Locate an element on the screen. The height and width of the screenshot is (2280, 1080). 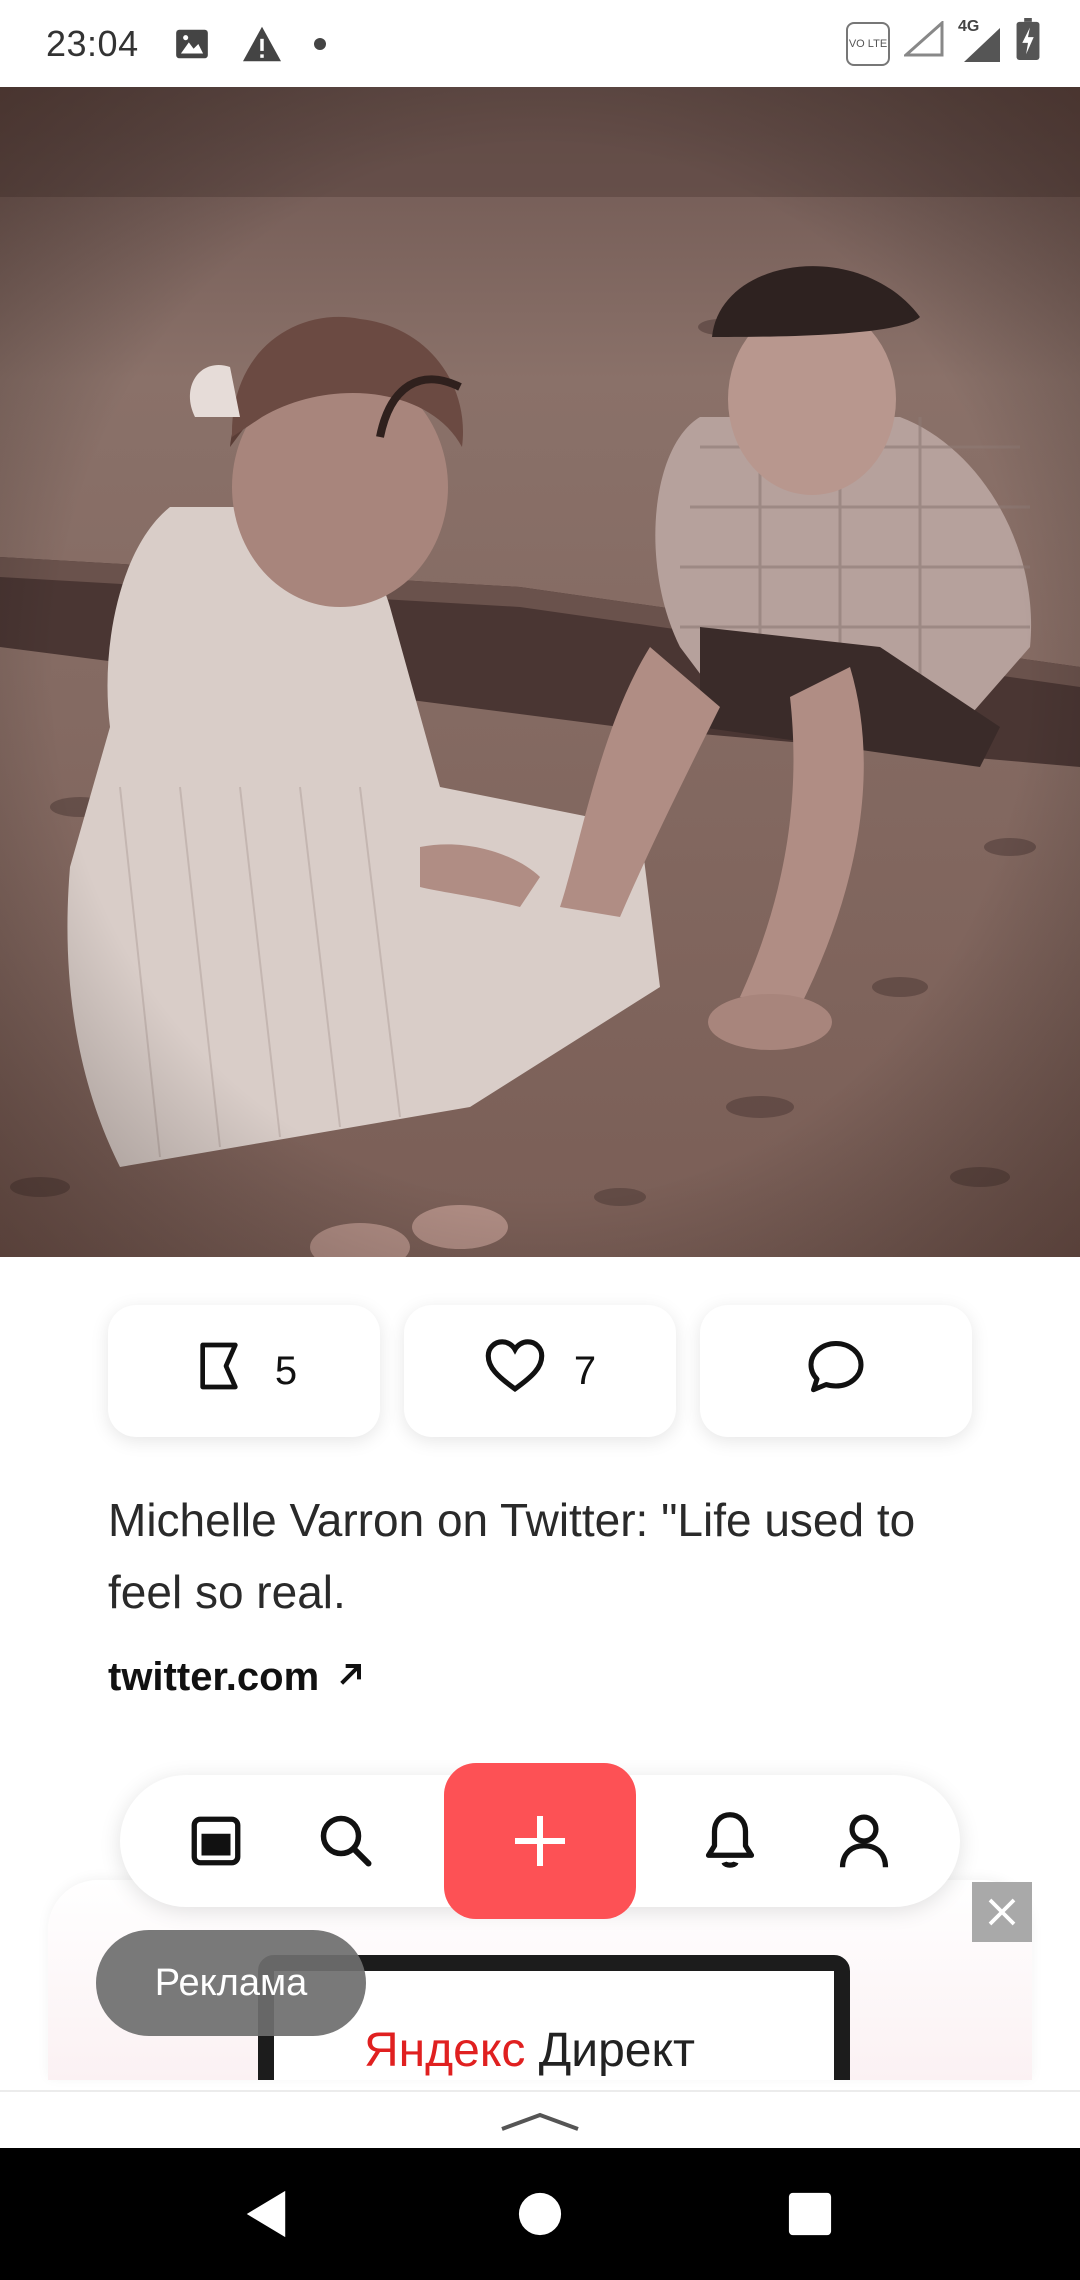
status-time: 23:04 is located at coordinates (92, 43).